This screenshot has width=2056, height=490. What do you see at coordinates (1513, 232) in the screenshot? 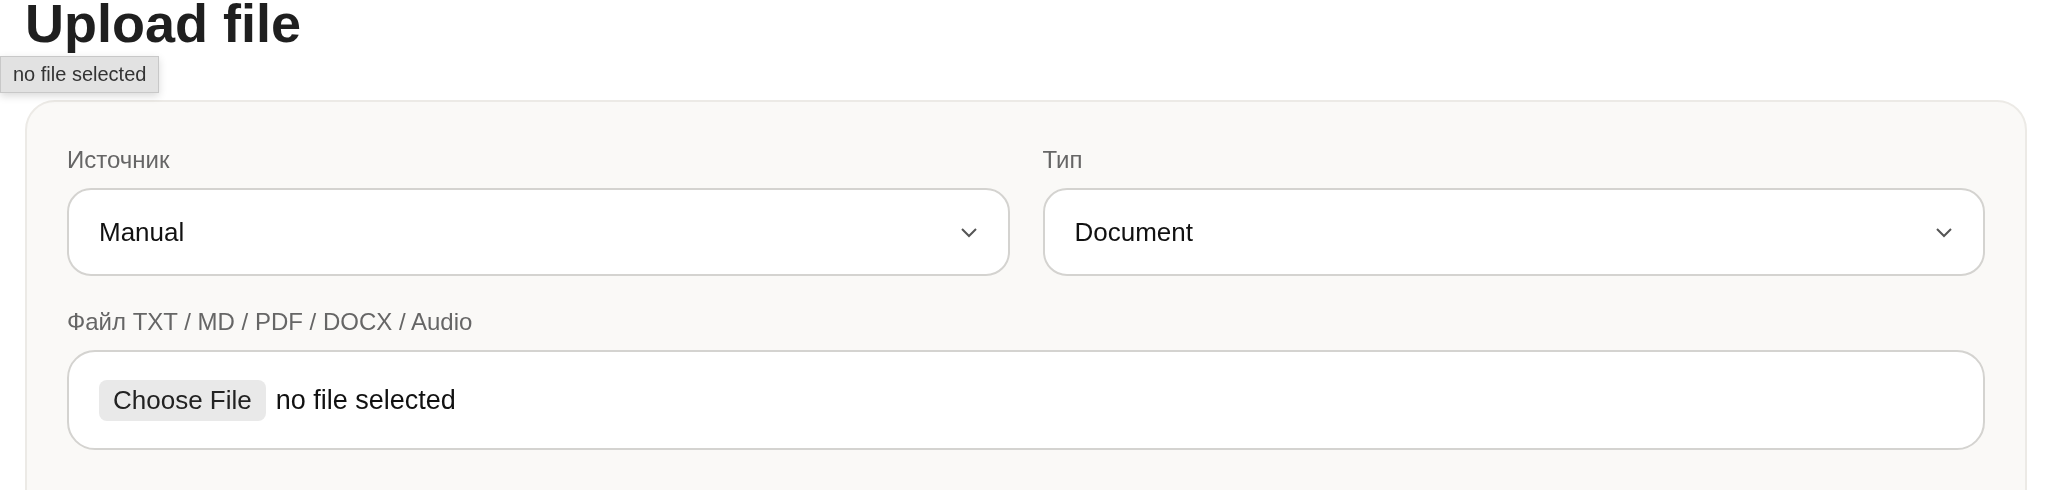
I see `select-field: Document` at bounding box center [1513, 232].